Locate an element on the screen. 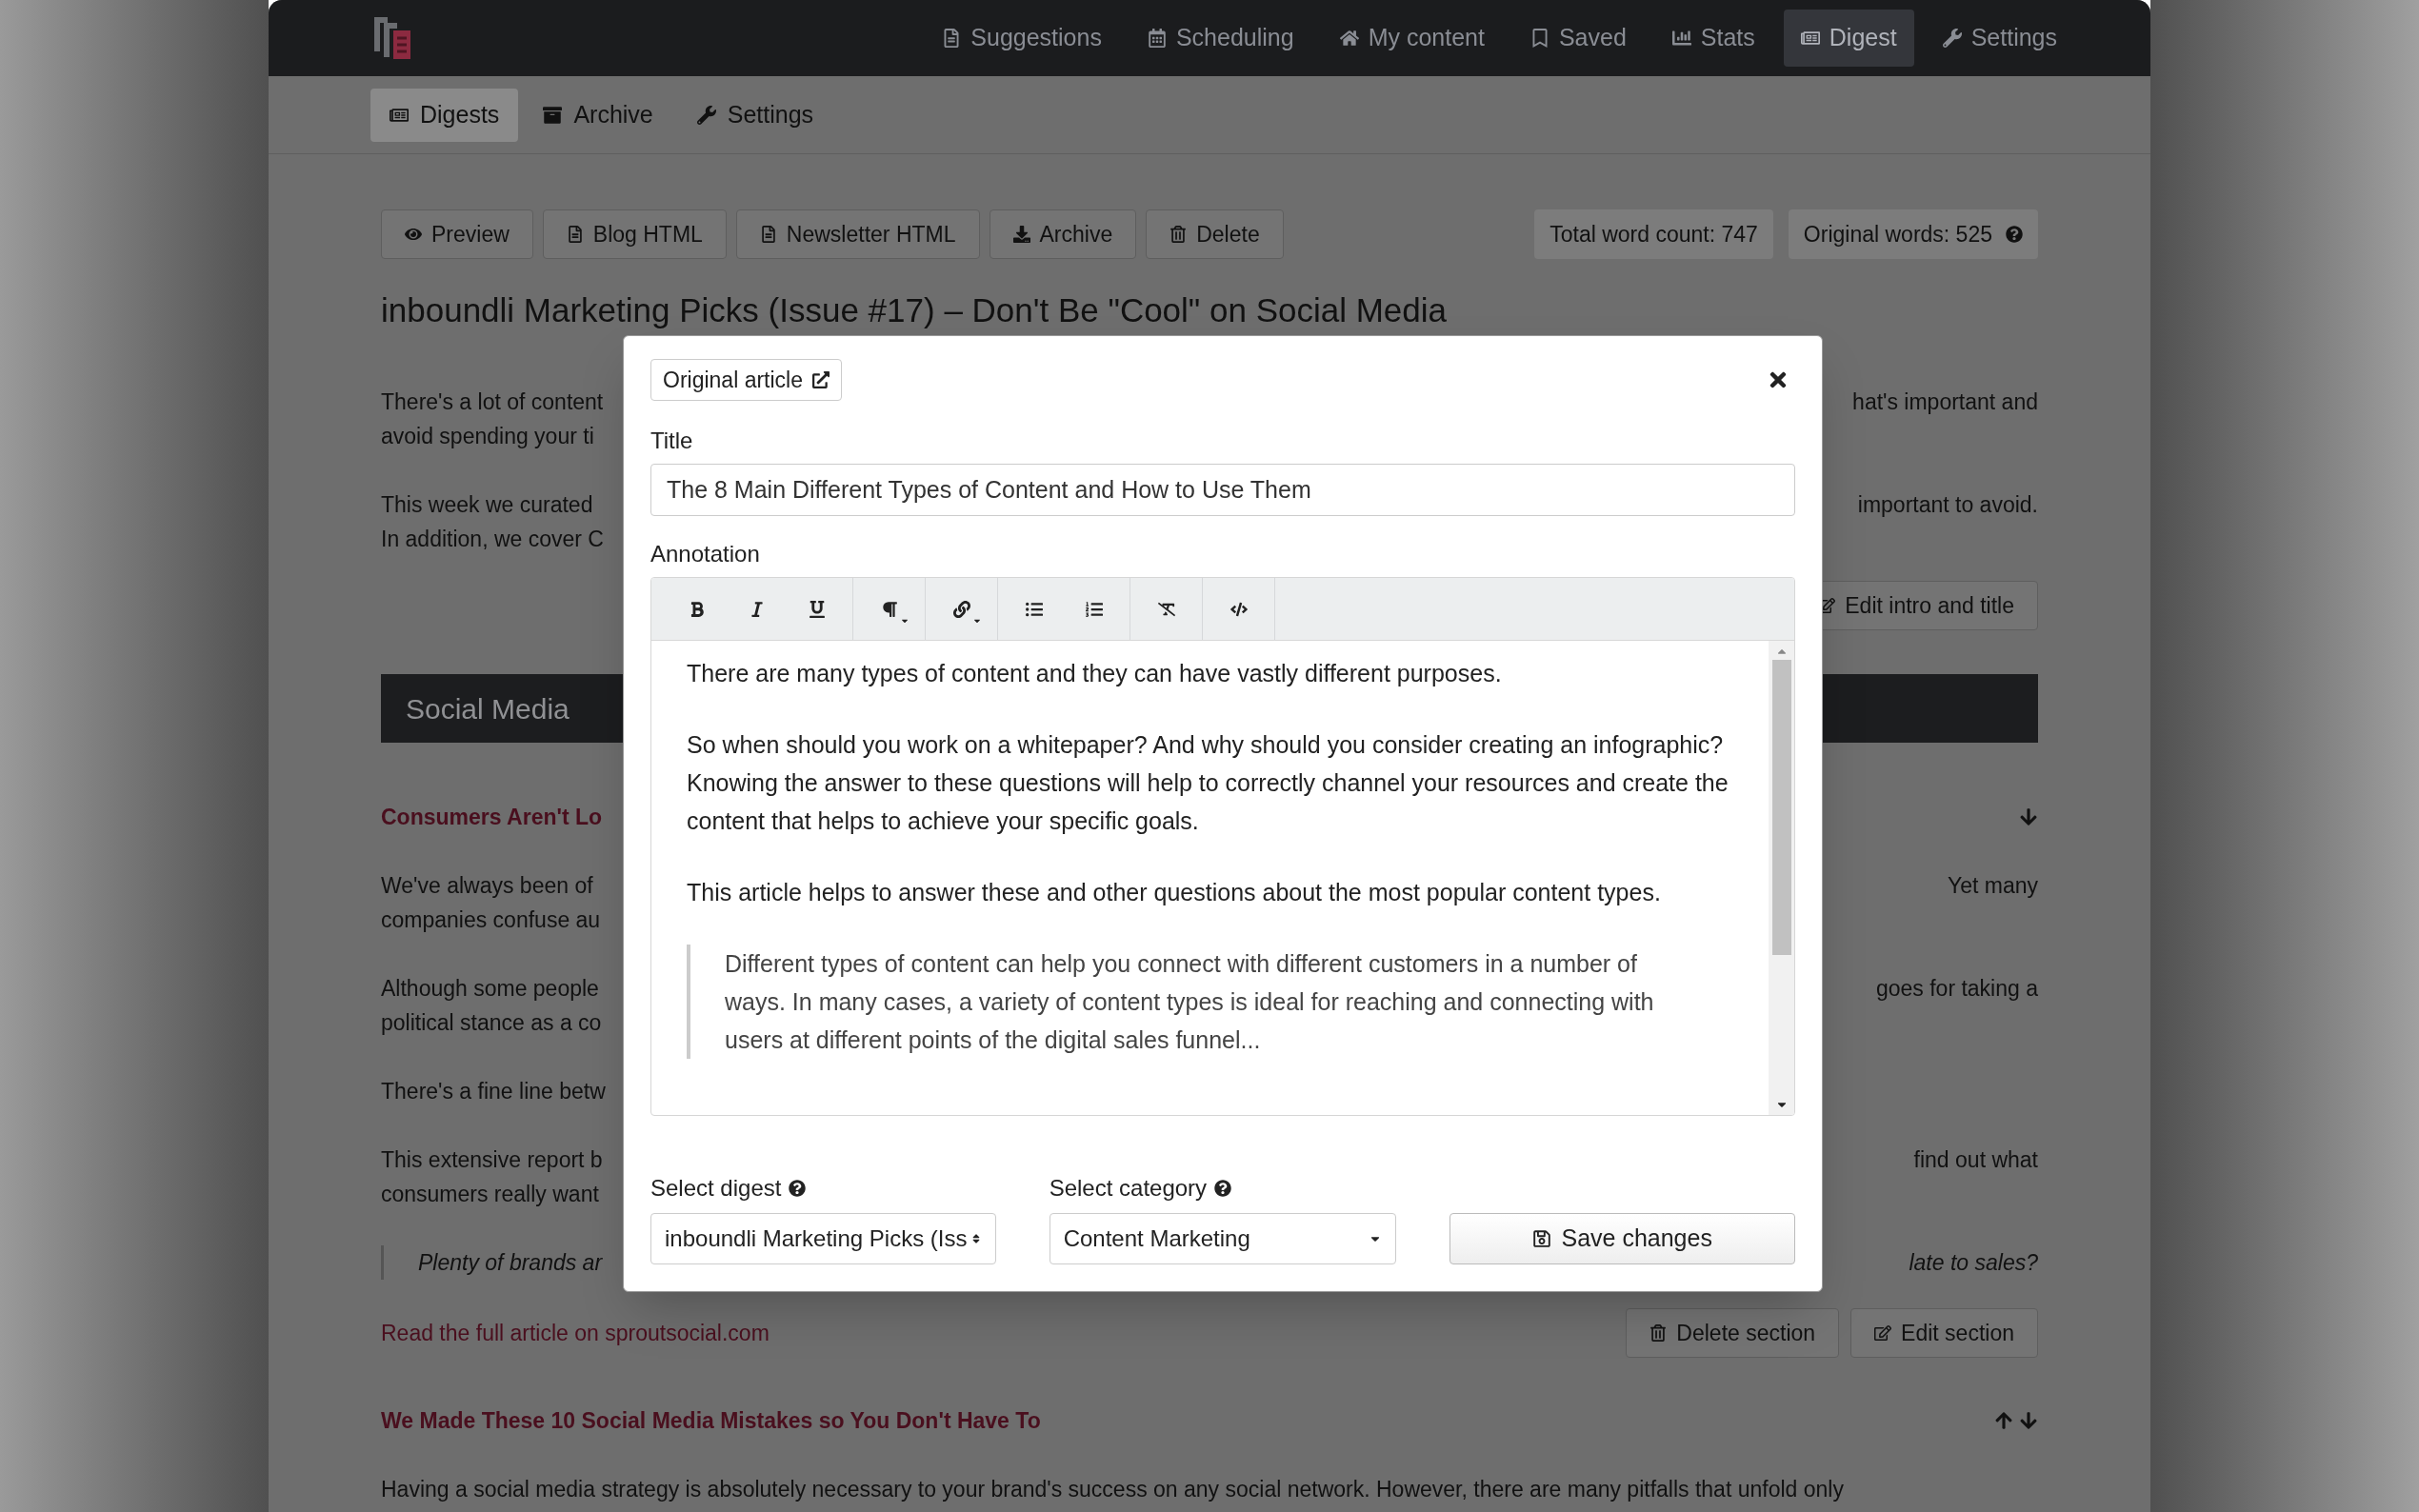  nav-link: Digest is located at coordinates (1848, 38).